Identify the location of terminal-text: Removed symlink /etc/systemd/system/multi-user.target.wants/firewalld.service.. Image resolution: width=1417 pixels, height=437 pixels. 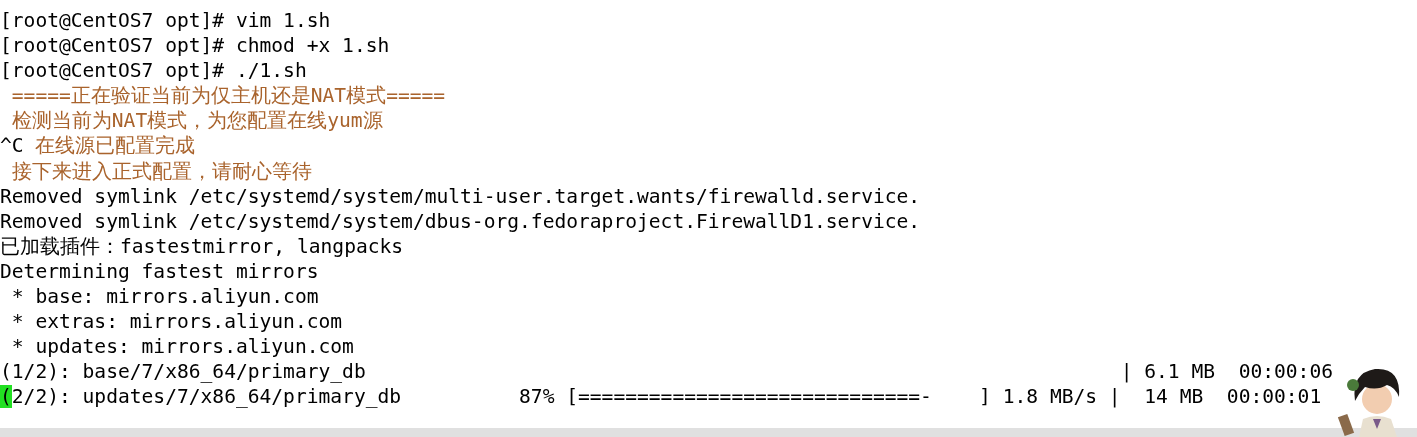
(460, 196).